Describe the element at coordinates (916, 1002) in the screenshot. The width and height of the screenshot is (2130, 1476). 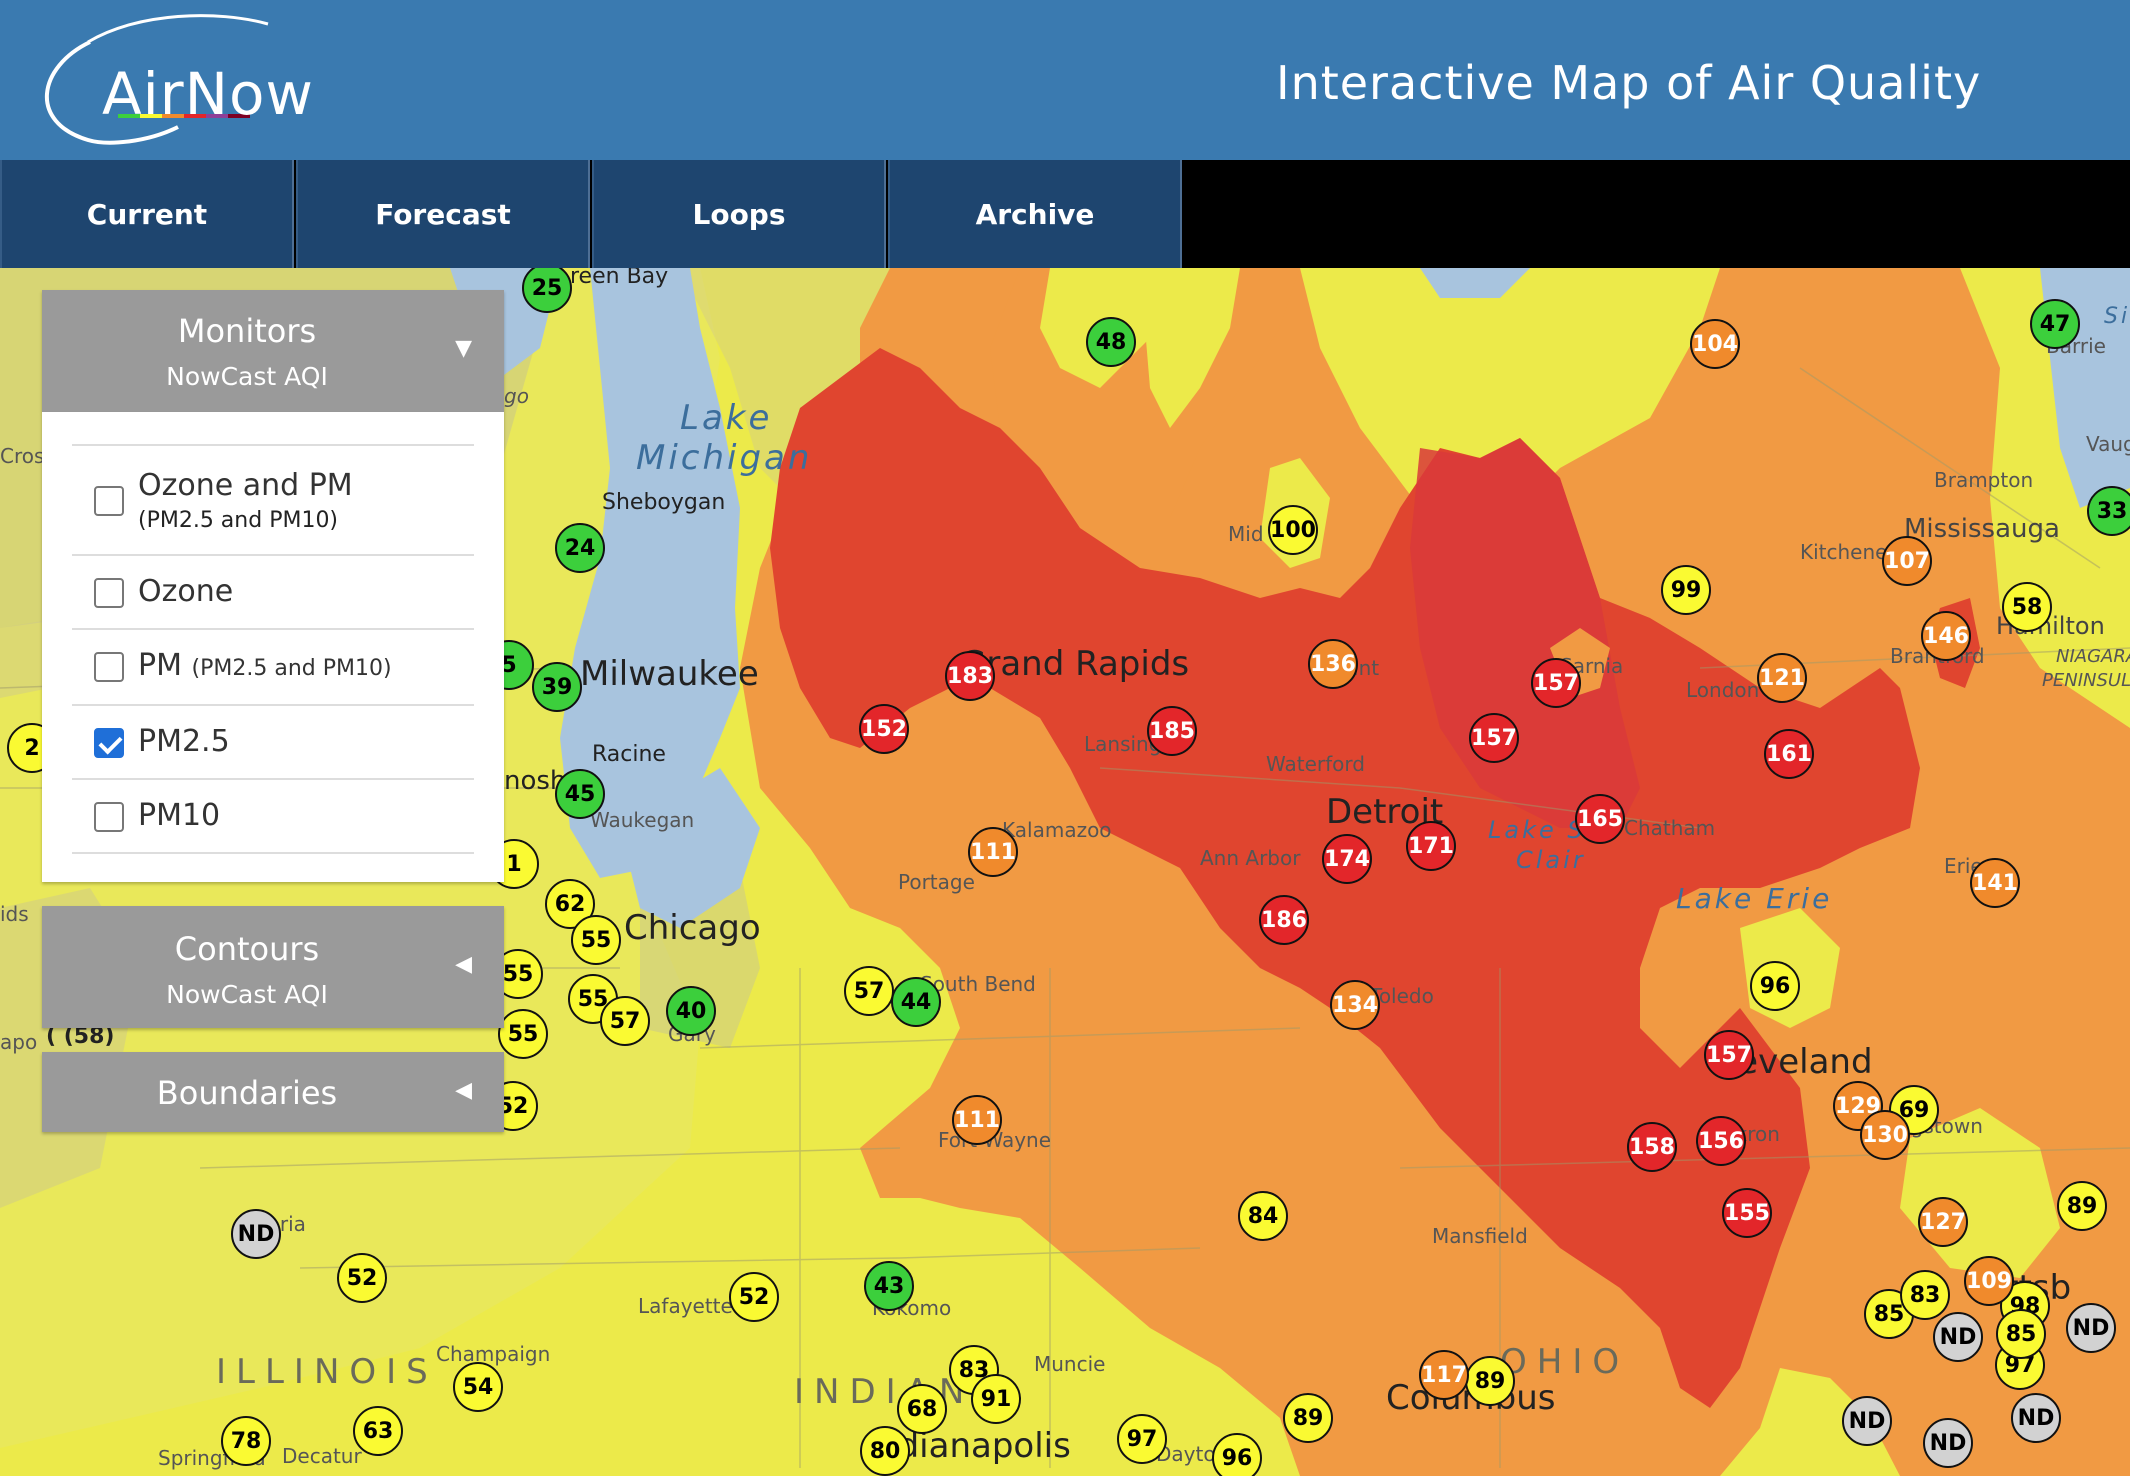
I see `monitor-marker: 44` at that location.